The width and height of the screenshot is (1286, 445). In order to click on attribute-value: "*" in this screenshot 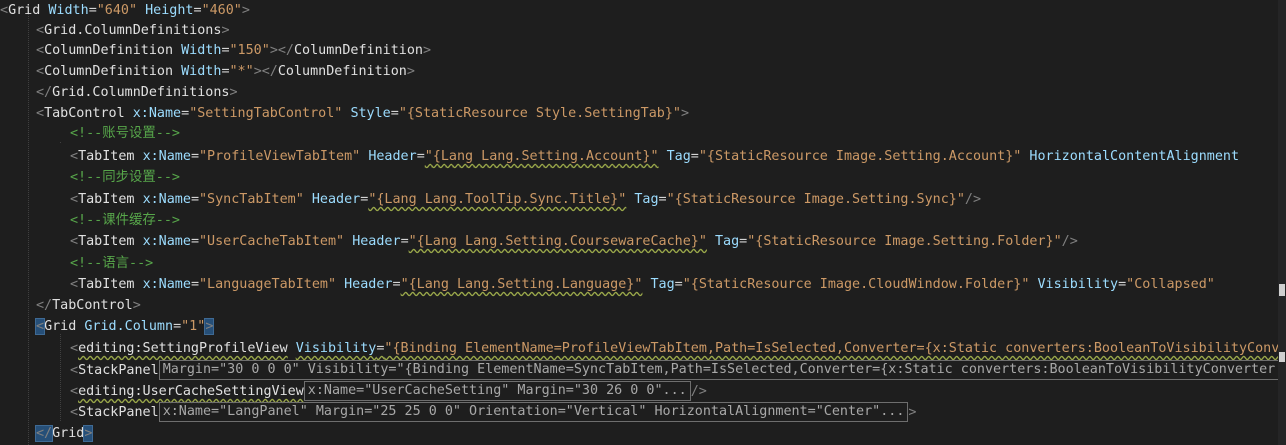, I will do `click(241, 72)`.